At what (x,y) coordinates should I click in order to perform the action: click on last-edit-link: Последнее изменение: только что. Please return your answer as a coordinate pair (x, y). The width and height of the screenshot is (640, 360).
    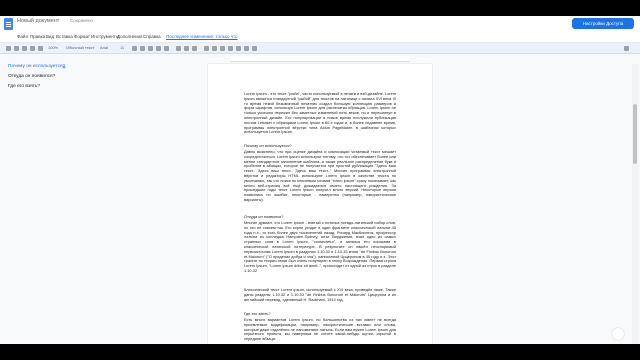
    Looking at the image, I should click on (202, 36).